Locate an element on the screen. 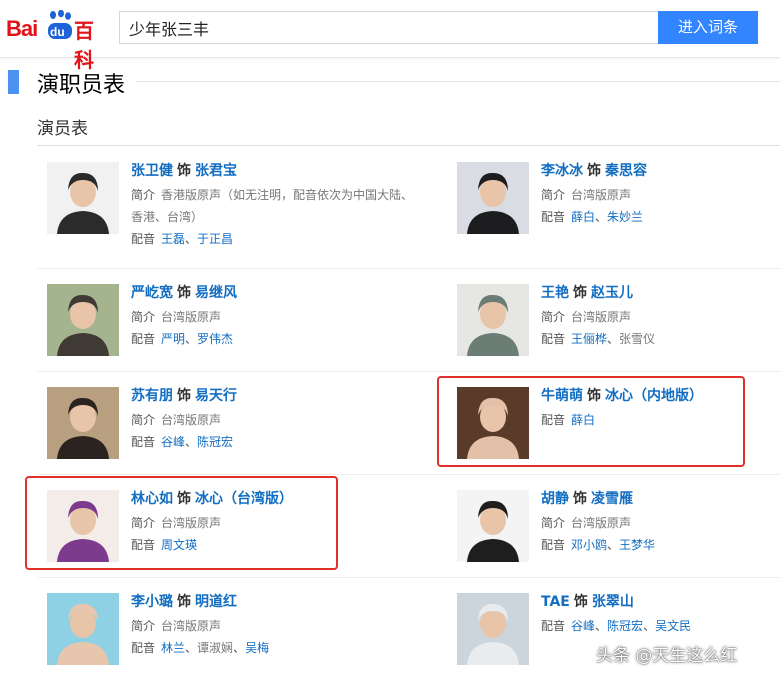 This screenshot has width=780, height=680. name-line: 张卫健饰张君宝 is located at coordinates (271, 173).